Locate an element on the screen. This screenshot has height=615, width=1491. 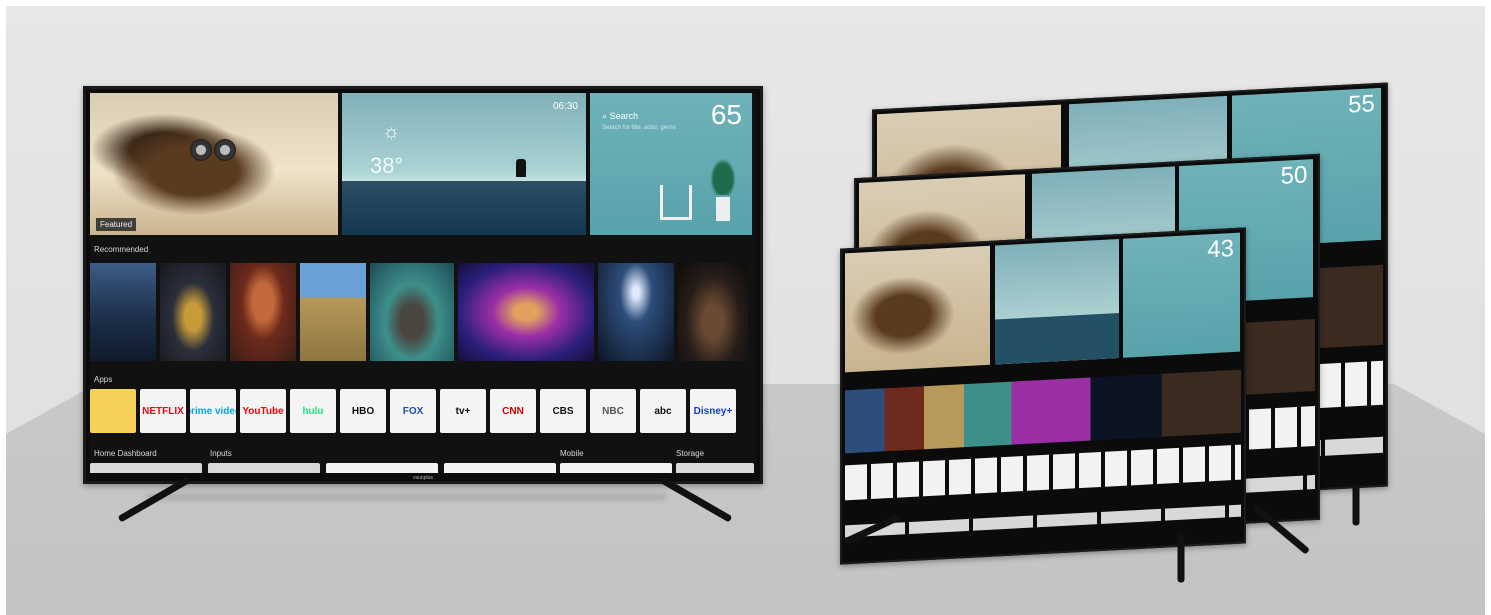
app-tile: prime video is located at coordinates (213, 411).